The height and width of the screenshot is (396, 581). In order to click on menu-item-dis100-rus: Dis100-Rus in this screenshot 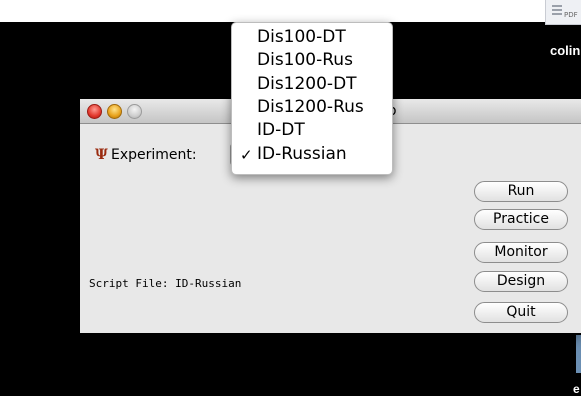, I will do `click(305, 60)`.